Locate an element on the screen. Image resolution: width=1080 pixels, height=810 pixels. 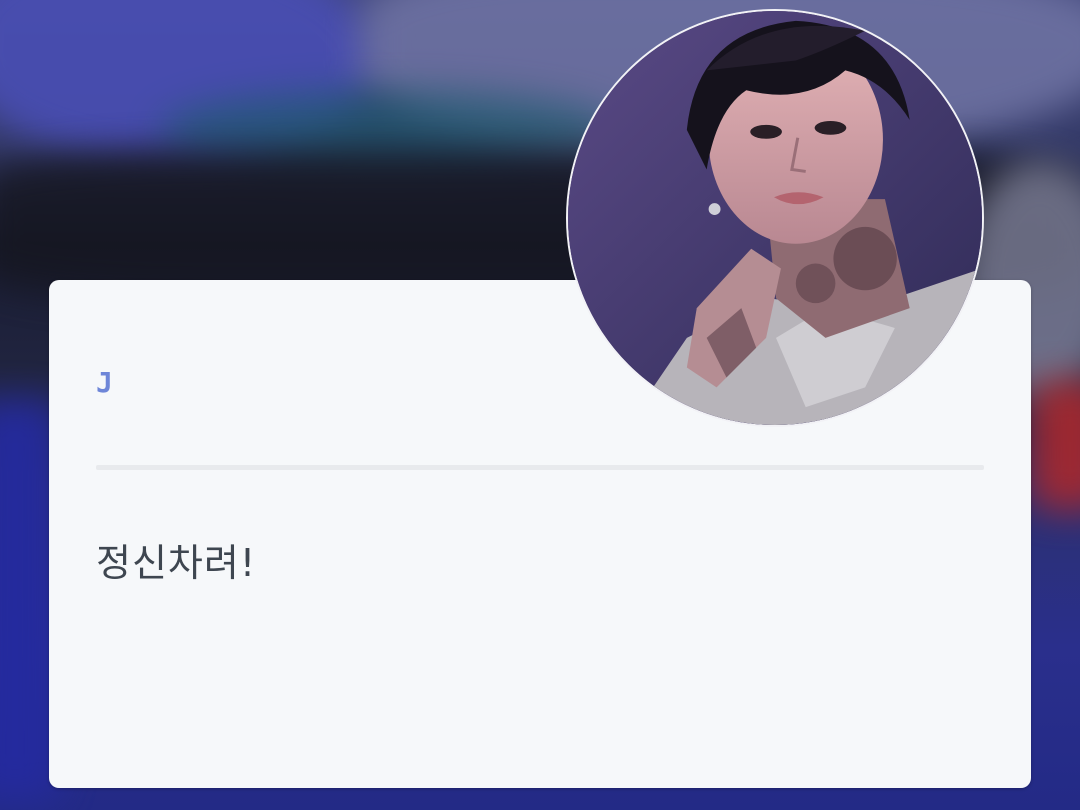
sender-name: J is located at coordinates (104, 382).